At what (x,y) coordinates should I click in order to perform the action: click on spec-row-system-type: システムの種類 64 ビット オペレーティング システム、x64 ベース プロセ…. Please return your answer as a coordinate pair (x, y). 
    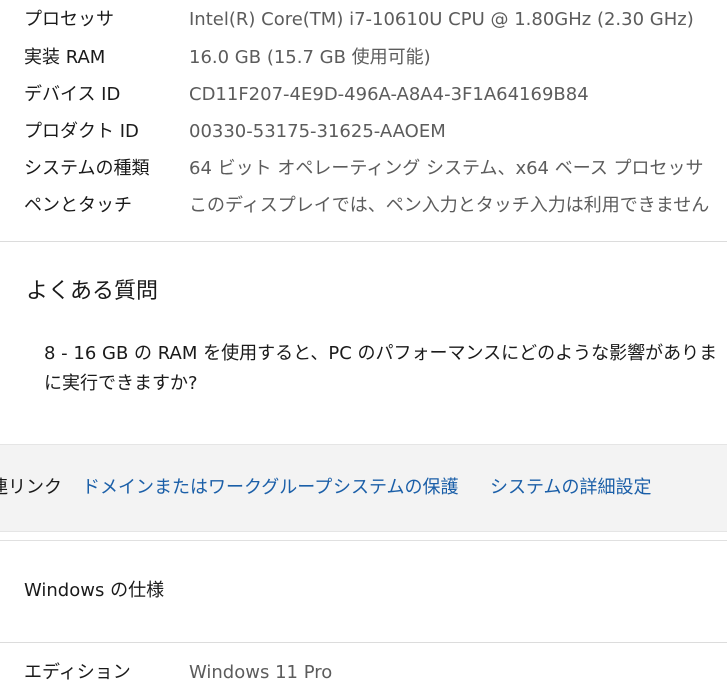
    Looking at the image, I should click on (363, 169).